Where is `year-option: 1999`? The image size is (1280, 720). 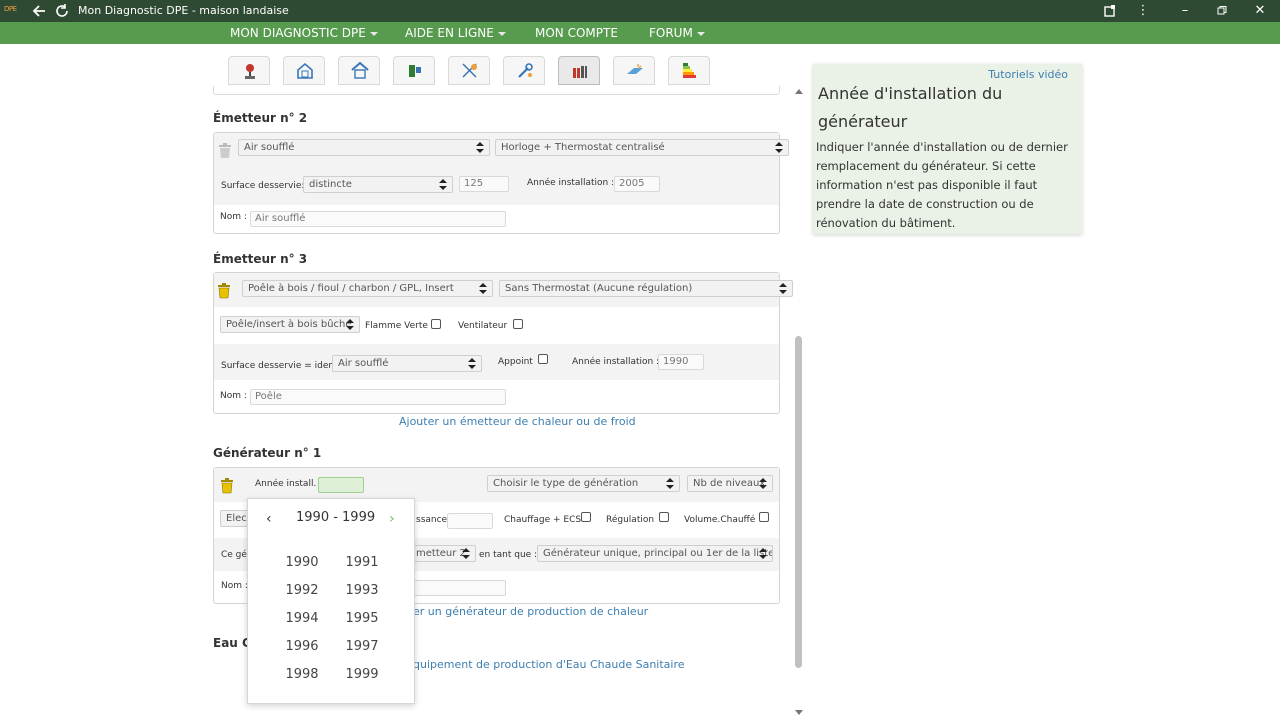
year-option: 1999 is located at coordinates (362, 674).